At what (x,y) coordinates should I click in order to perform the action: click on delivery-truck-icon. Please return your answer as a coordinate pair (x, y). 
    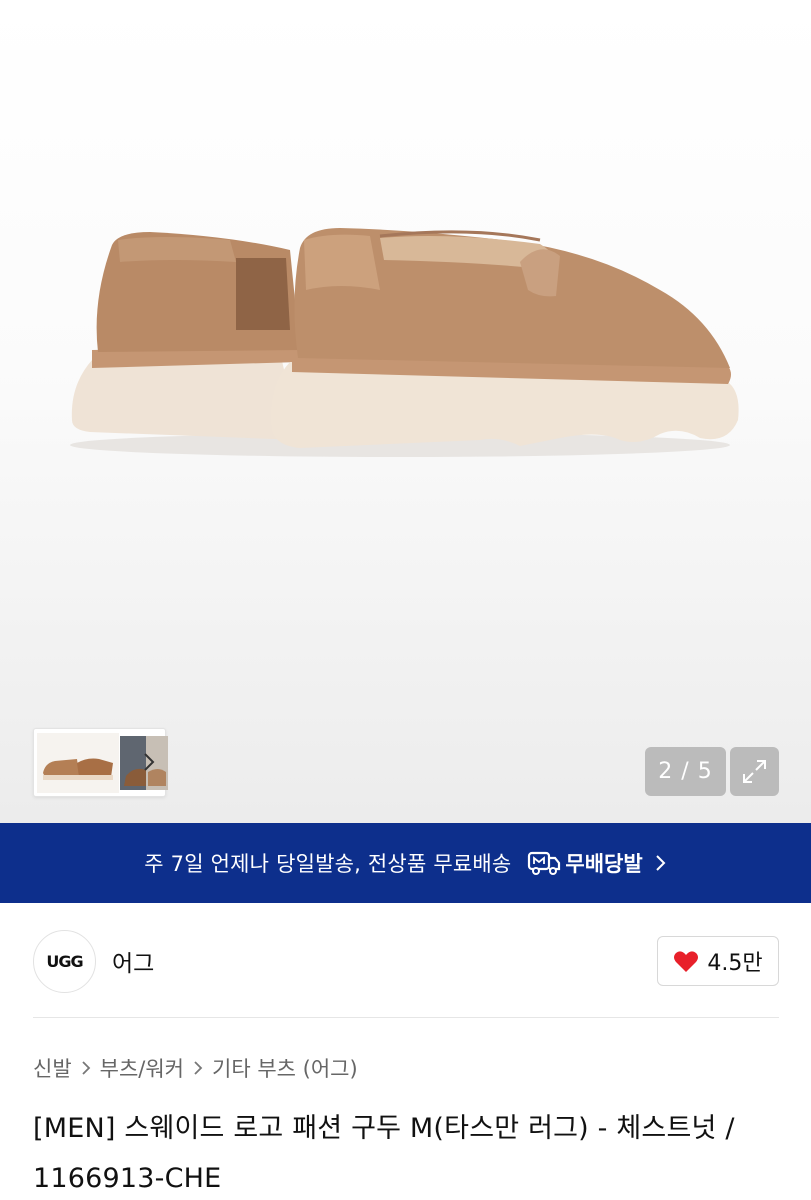
    Looking at the image, I should click on (544, 863).